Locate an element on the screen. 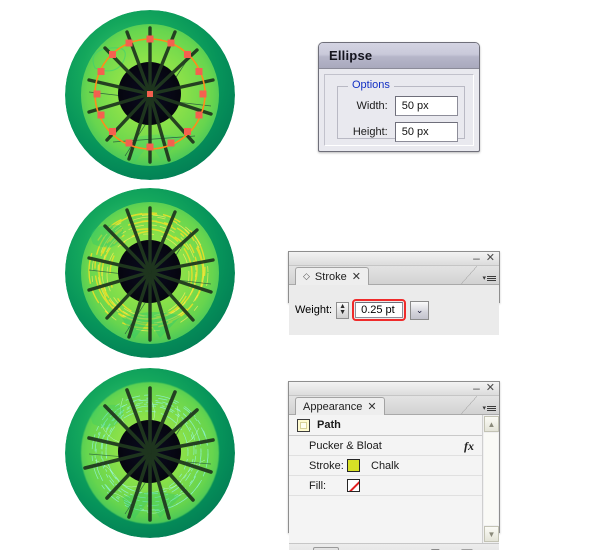  eye-step-2-chalk-stroke is located at coordinates (150, 273).